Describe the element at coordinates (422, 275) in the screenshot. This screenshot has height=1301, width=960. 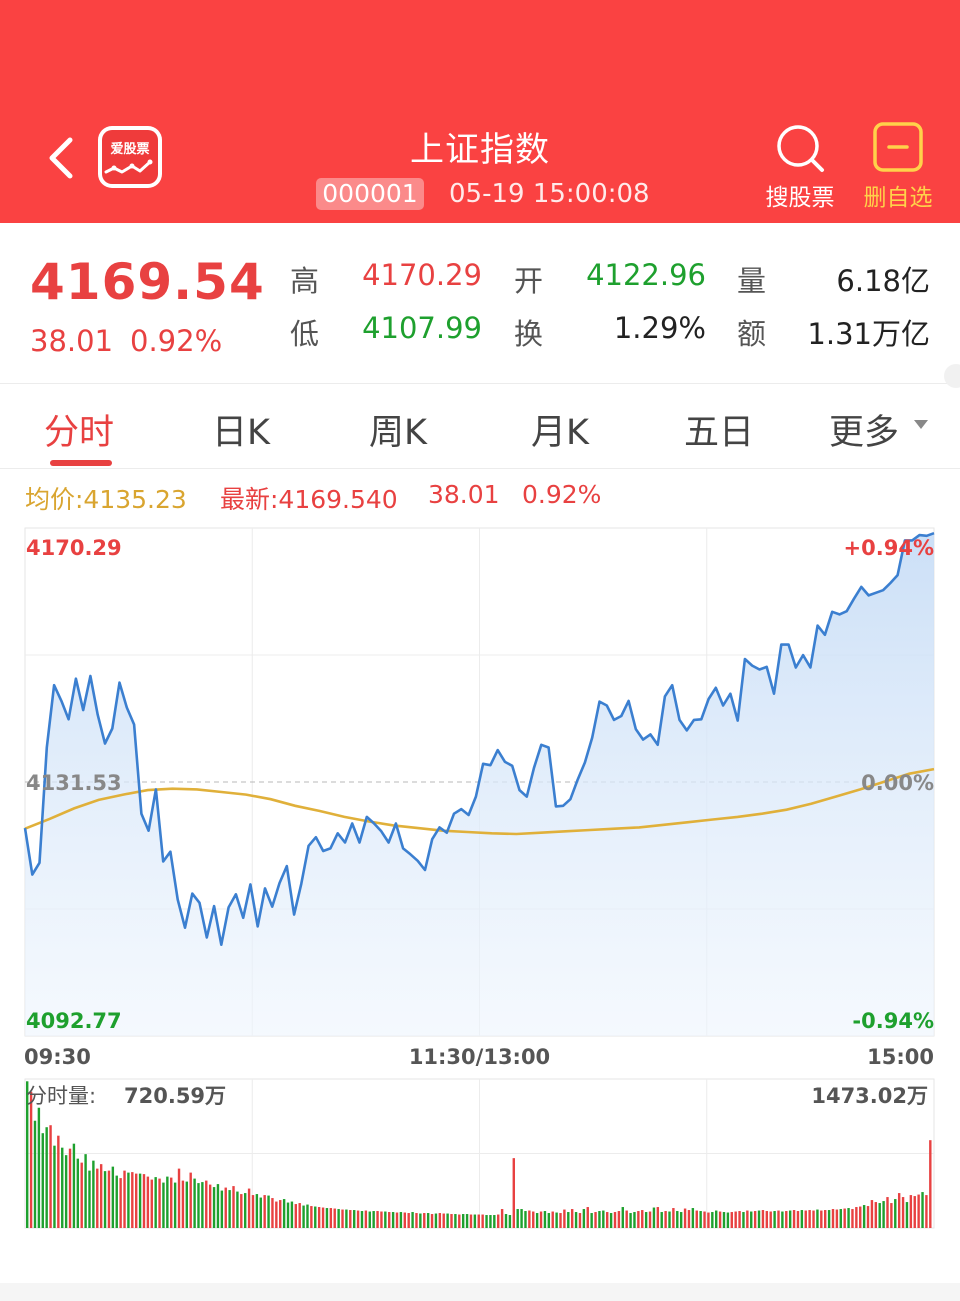
I see `high-value: 4170.29` at that location.